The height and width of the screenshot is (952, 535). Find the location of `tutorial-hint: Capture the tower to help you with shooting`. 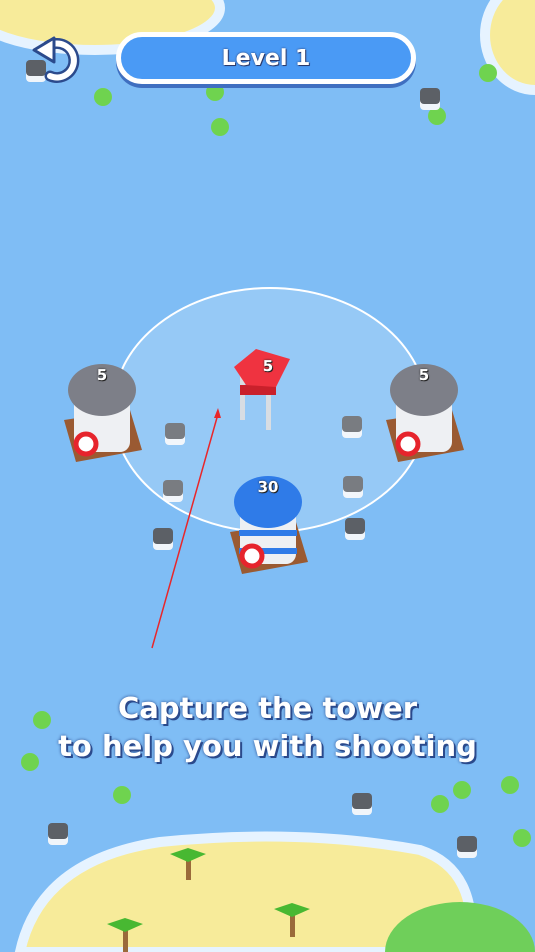

tutorial-hint: Capture the tower to help you with shooting is located at coordinates (267, 727).